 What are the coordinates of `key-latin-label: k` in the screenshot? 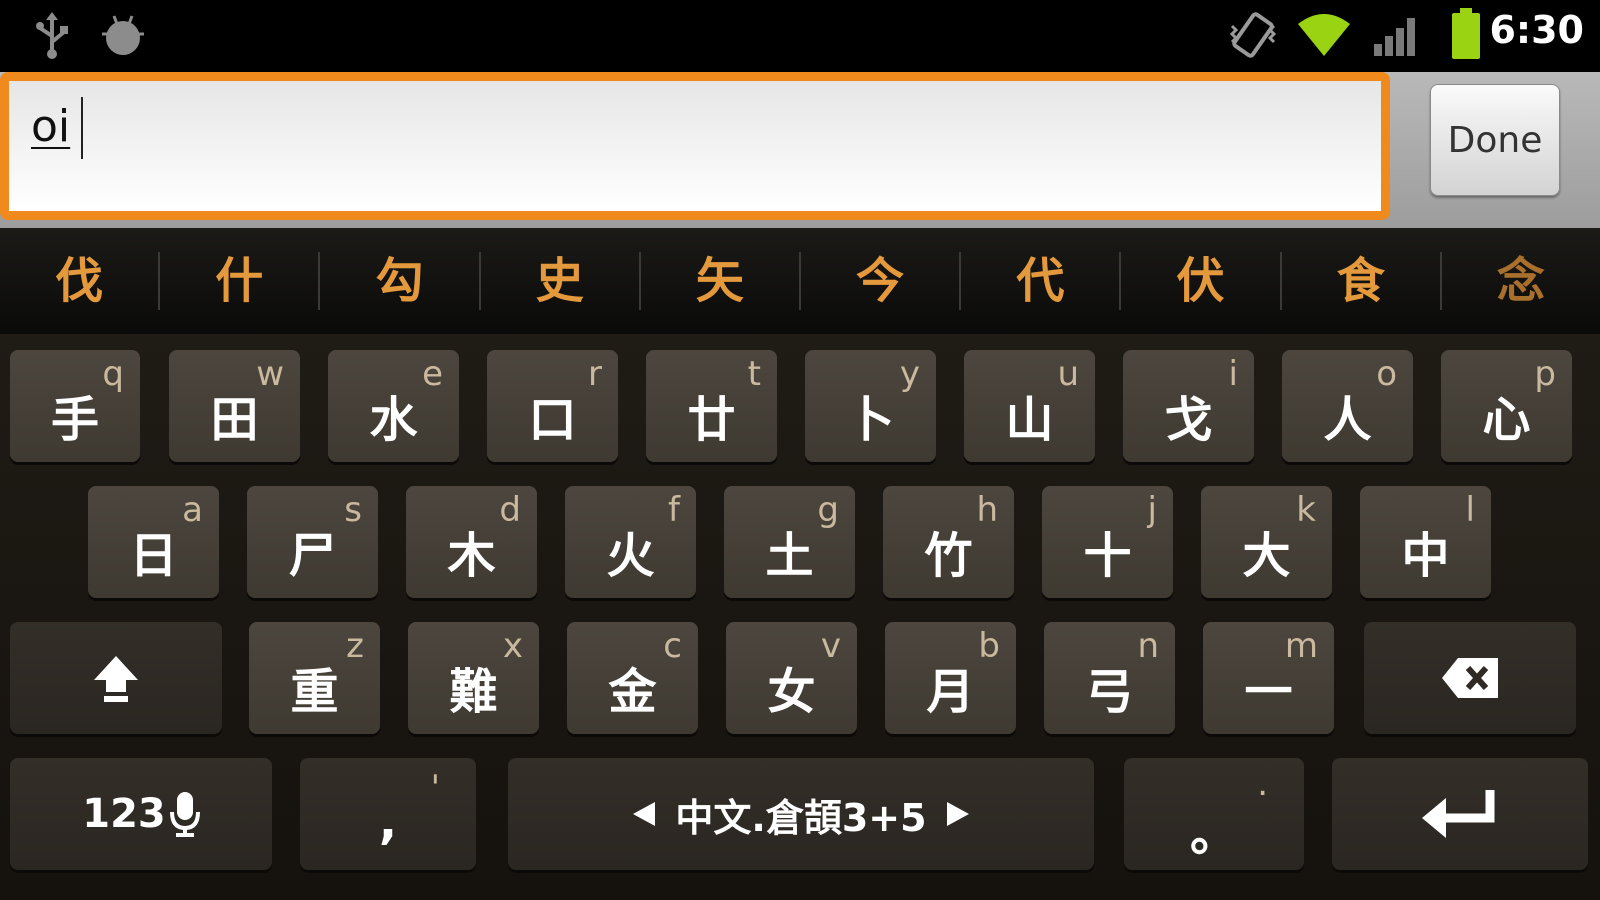 It's located at (1306, 510).